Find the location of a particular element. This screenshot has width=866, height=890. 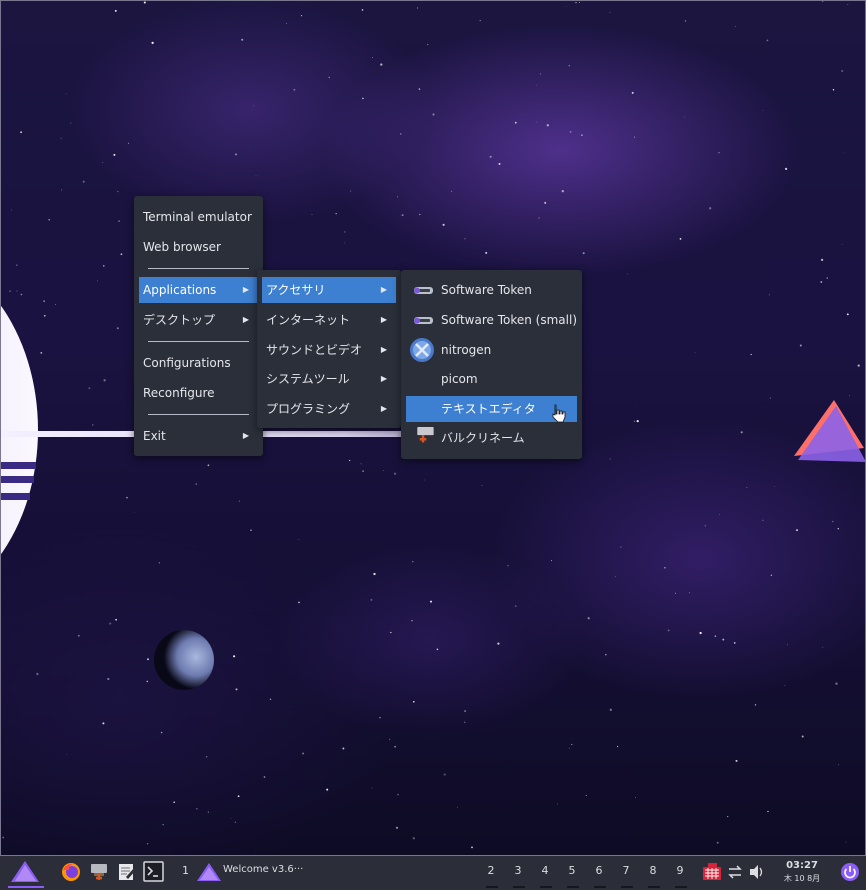

bulk-rename-icon is located at coordinates (425, 435).